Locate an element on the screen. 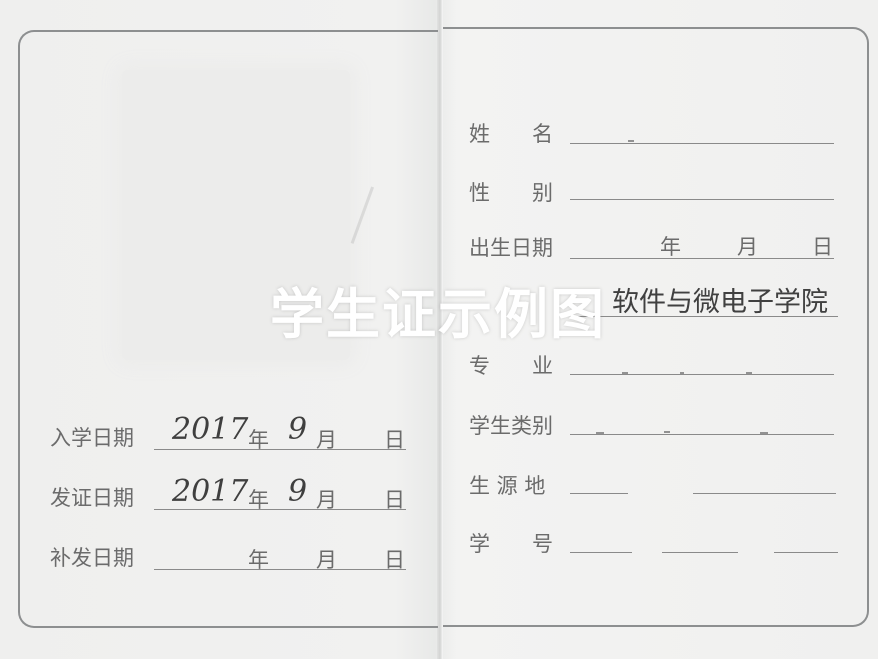  enrollment-day-unit: 日 is located at coordinates (394, 440).